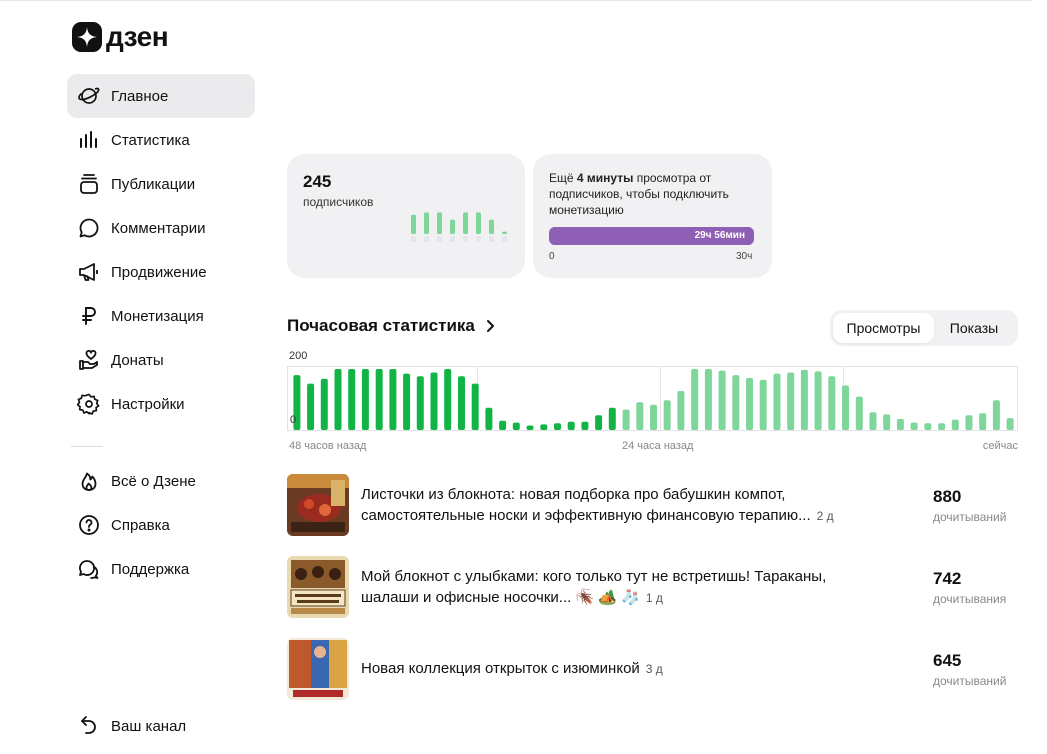  Describe the element at coordinates (970, 517) in the screenshot. I see `article-read-count-label: дочитываний` at that location.